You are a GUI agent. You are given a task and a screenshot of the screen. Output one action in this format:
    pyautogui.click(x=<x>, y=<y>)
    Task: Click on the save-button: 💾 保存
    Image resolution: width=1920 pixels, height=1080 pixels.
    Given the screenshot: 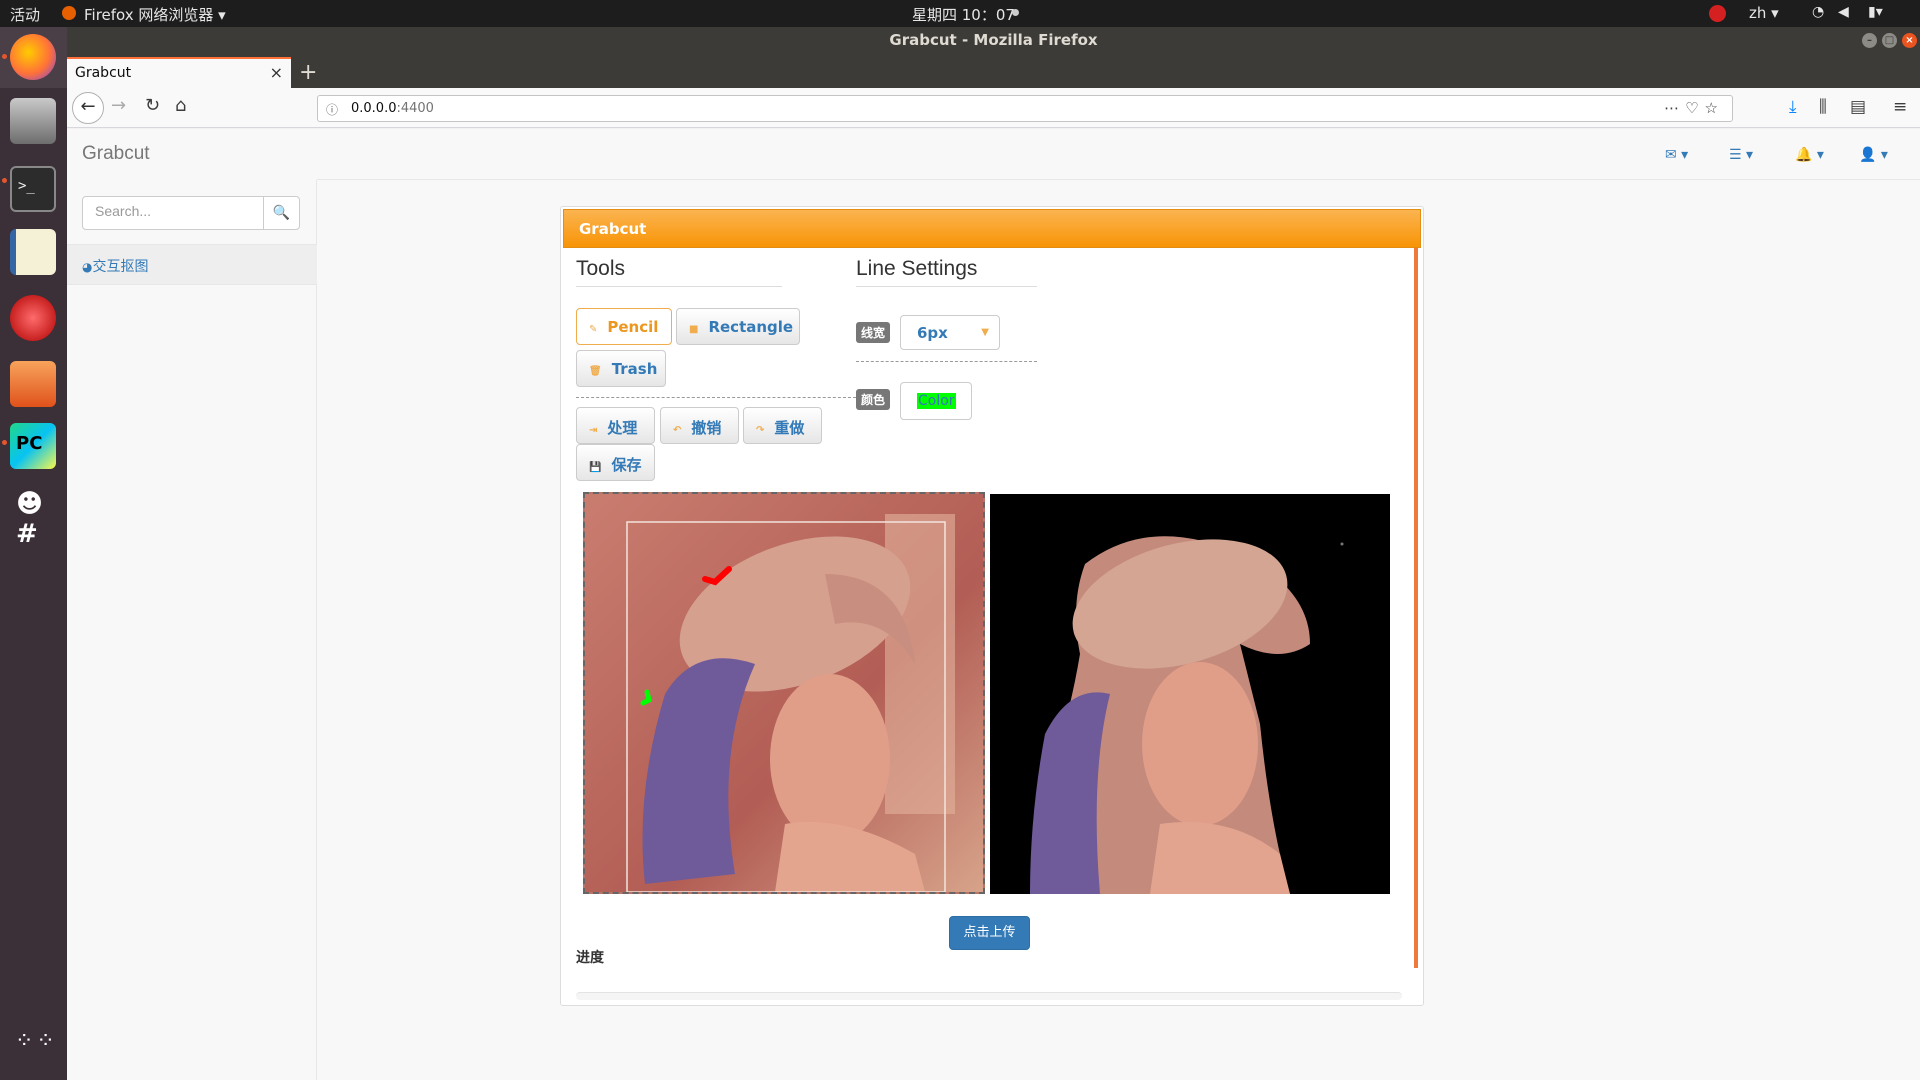 What is the action you would take?
    pyautogui.click(x=615, y=462)
    